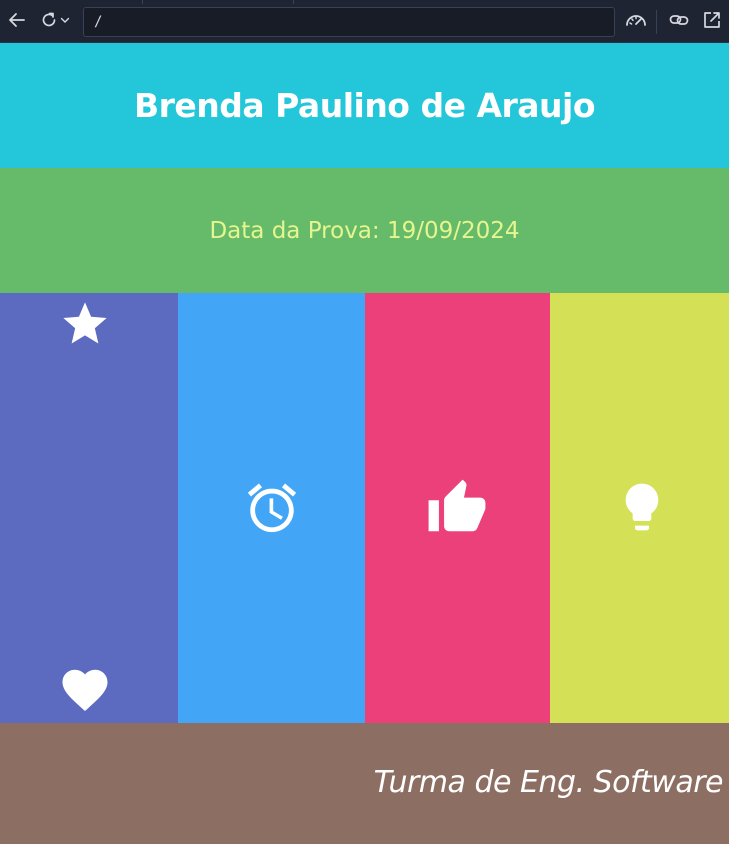  What do you see at coordinates (85, 323) in the screenshot?
I see `star-icon` at bounding box center [85, 323].